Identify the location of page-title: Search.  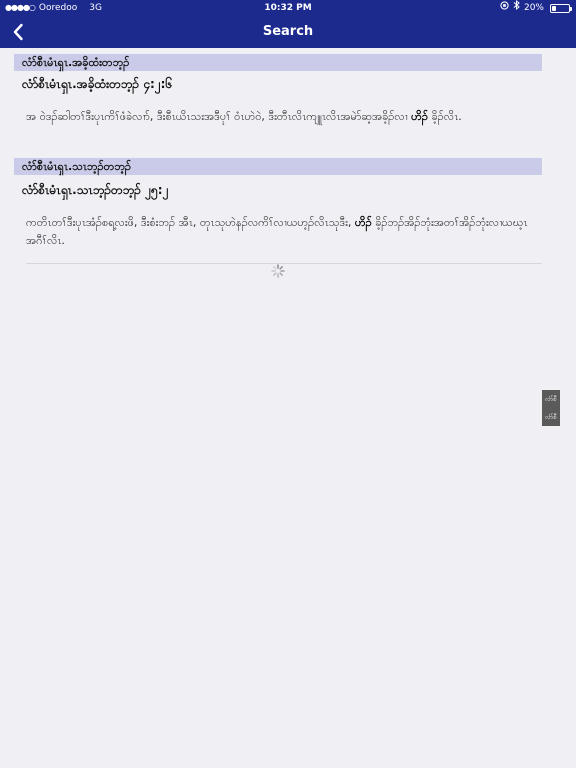
(288, 31).